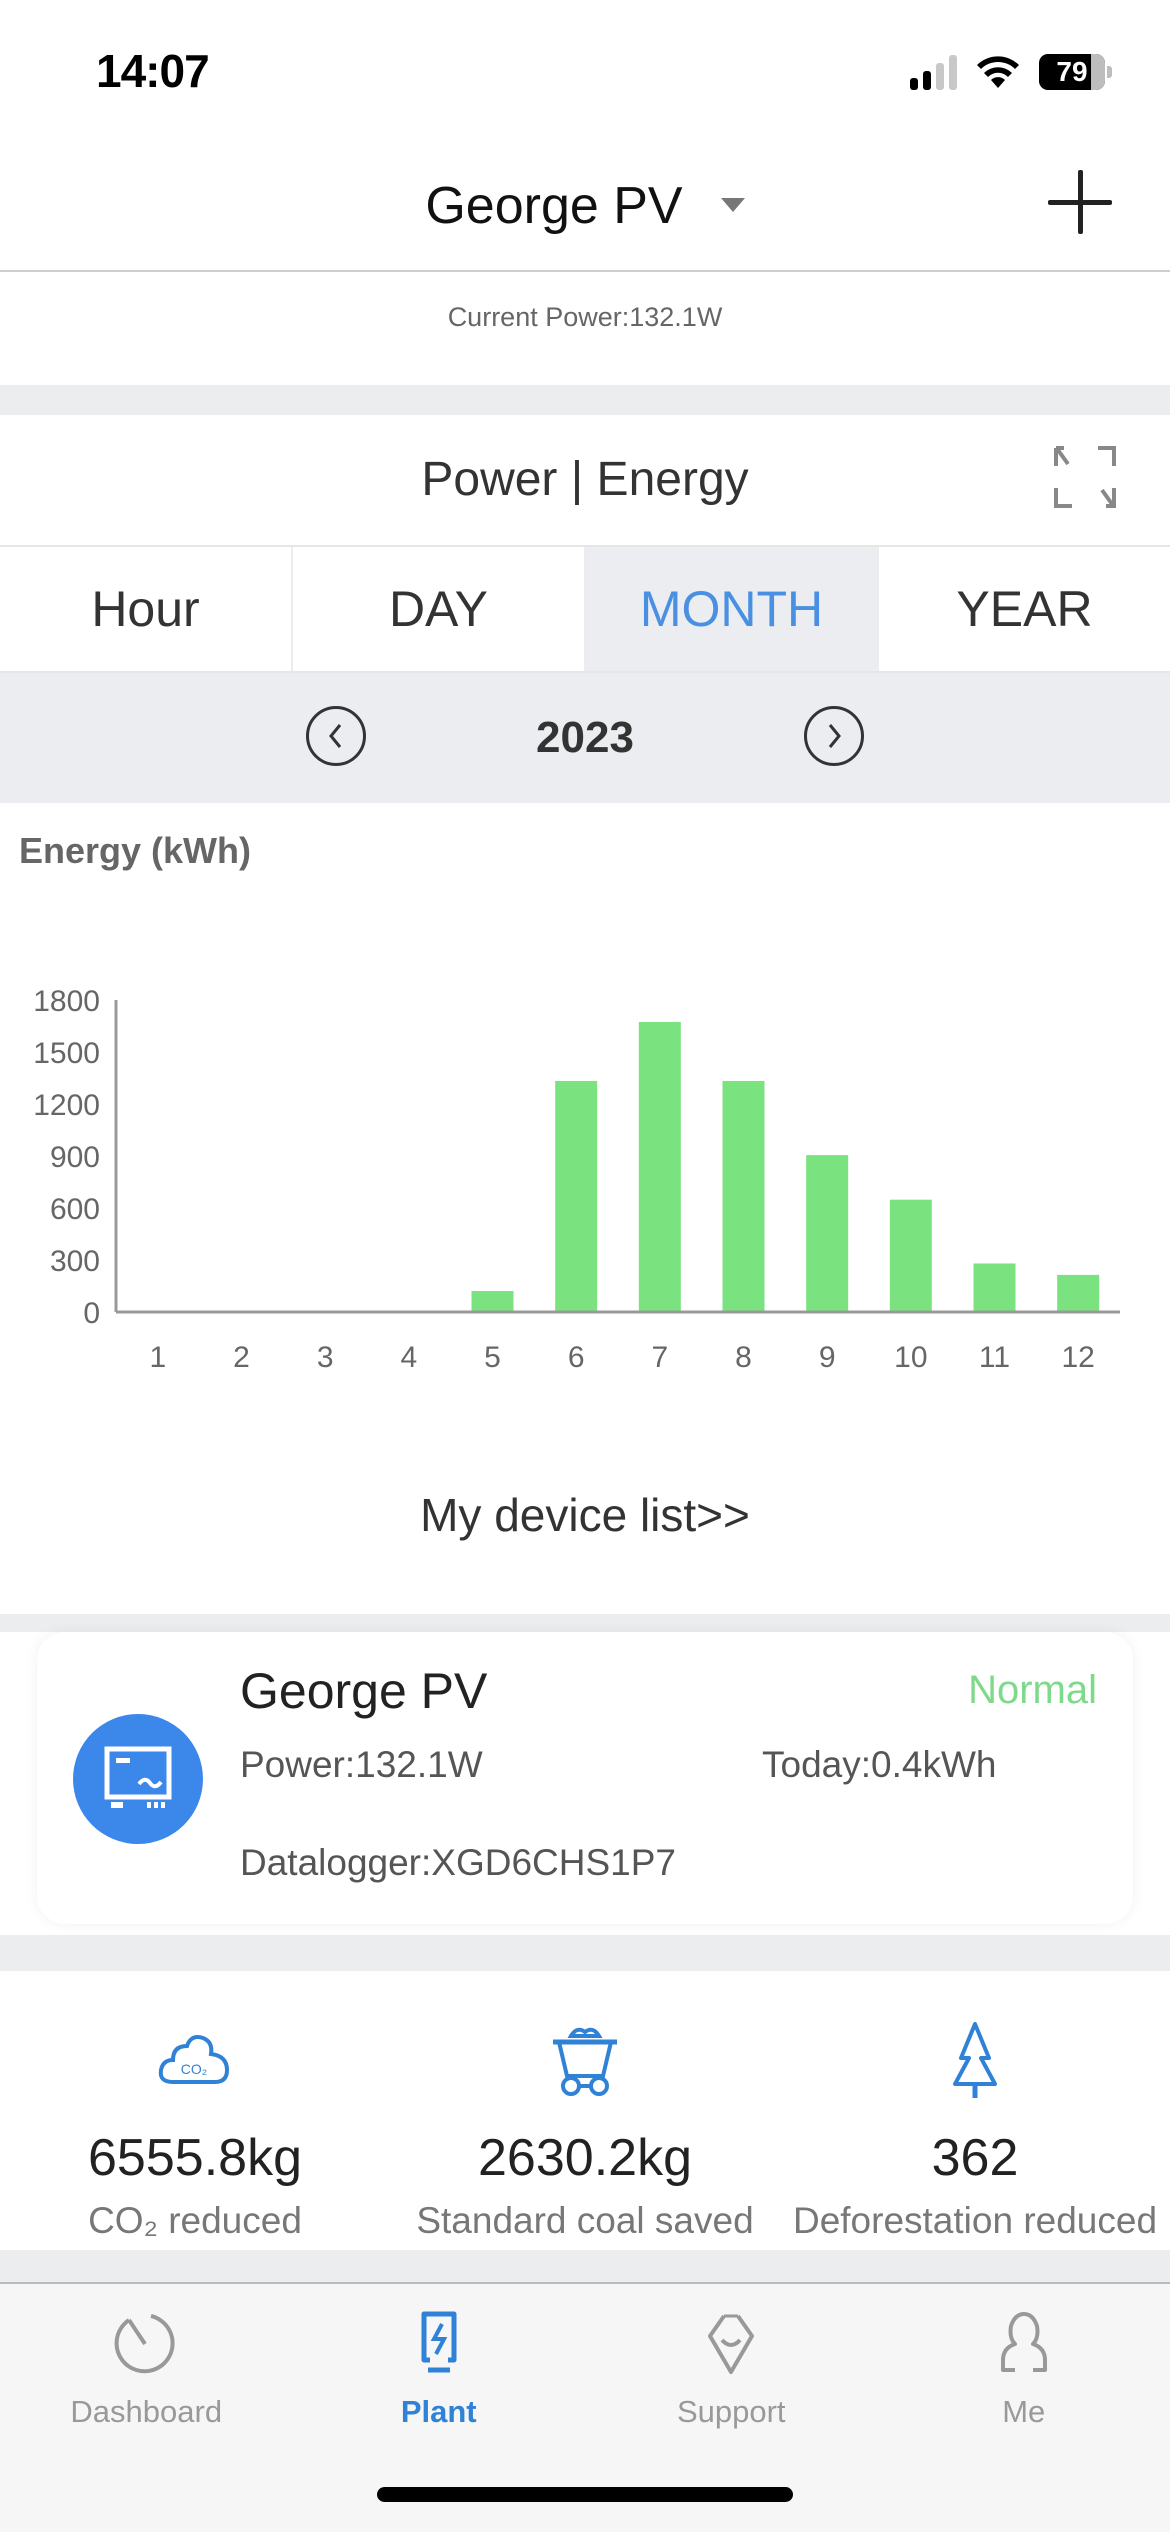 The width and height of the screenshot is (1170, 2532). I want to click on add-plant-button, so click(1080, 202).